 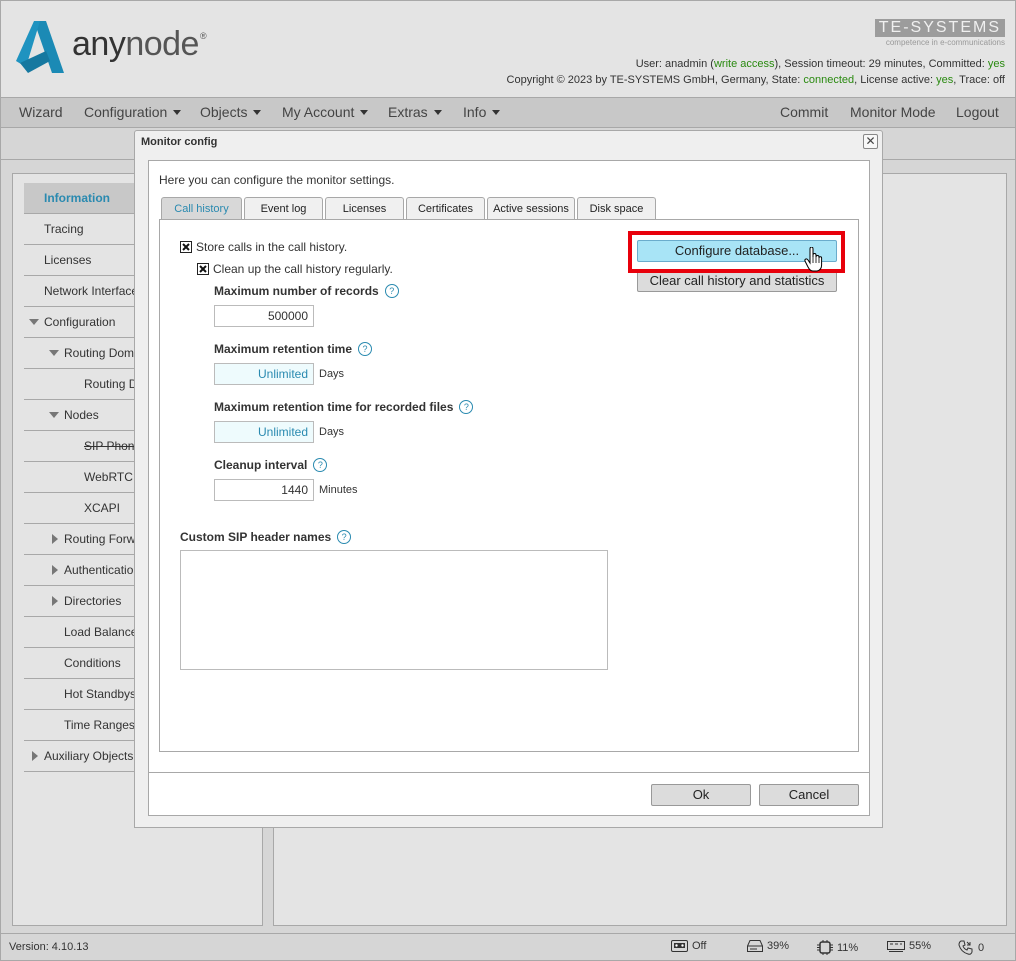 I want to click on license-label: , License active:, so click(x=895, y=80).